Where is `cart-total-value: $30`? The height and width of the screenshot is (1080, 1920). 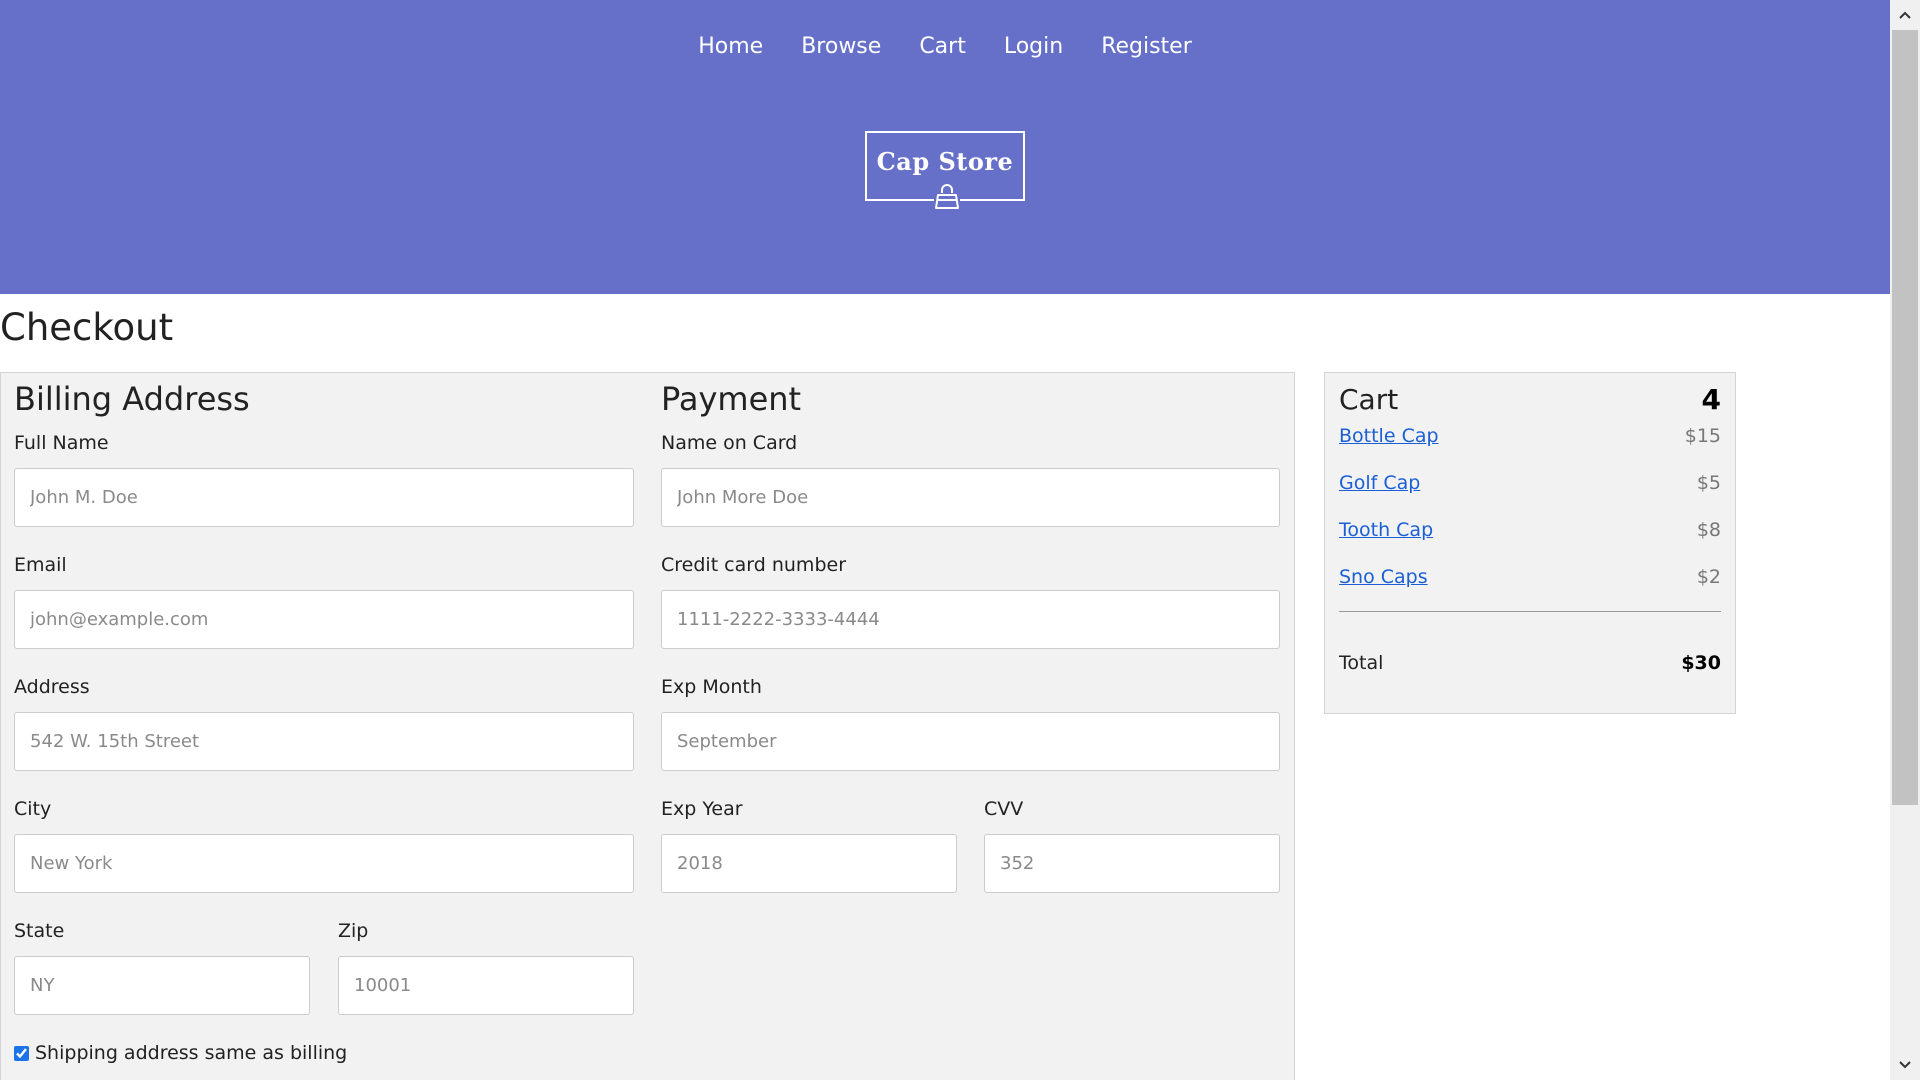
cart-total-value: $30 is located at coordinates (1701, 663).